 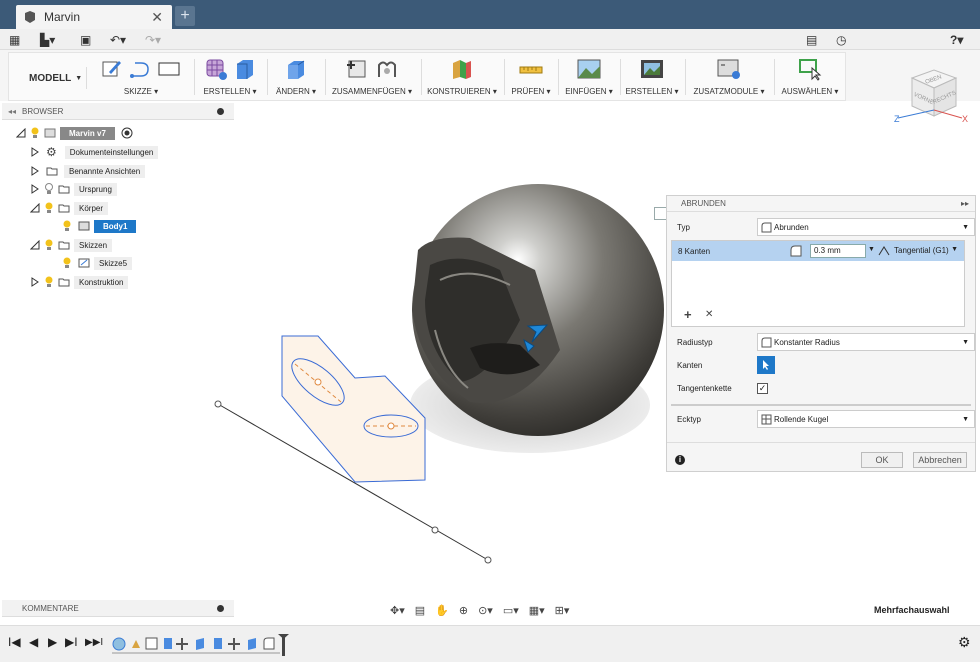 I want to click on divider, so click(x=821, y=442).